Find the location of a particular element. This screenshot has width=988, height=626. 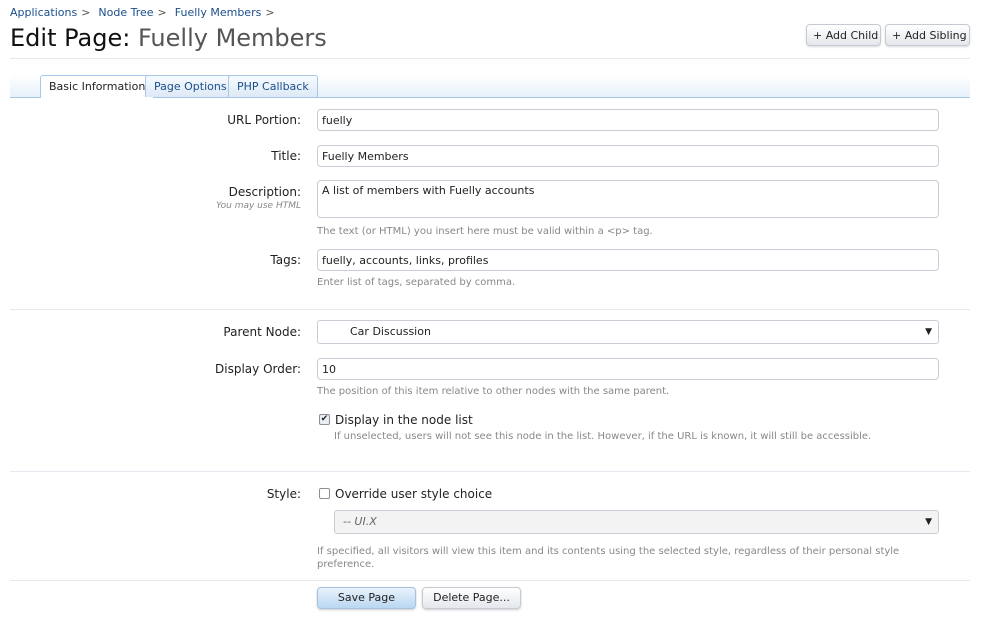

parent-node-select: Car Discussion ▼ is located at coordinates (628, 332).